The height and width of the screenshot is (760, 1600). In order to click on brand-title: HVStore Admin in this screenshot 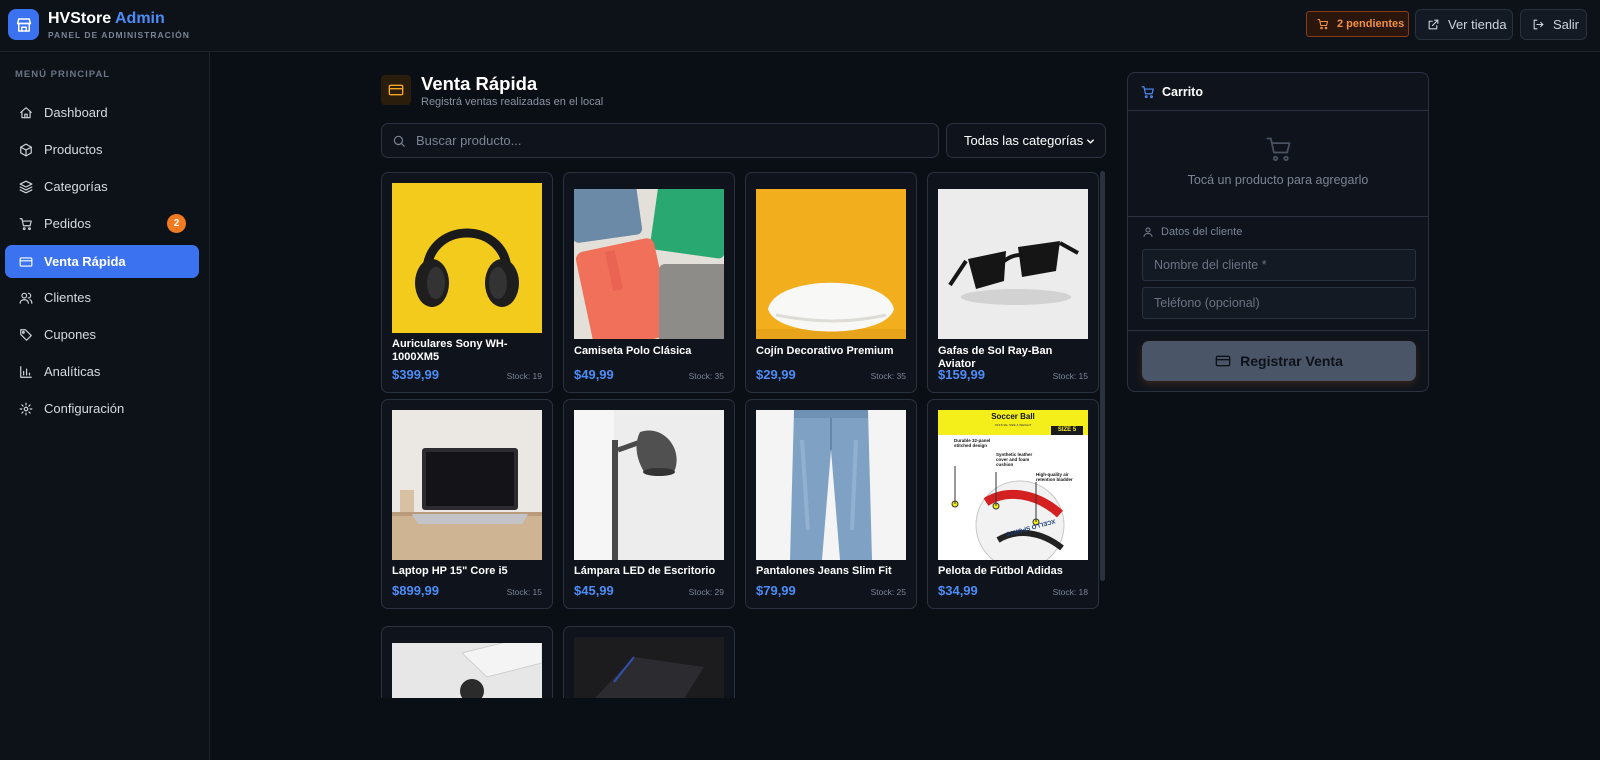, I will do `click(106, 18)`.